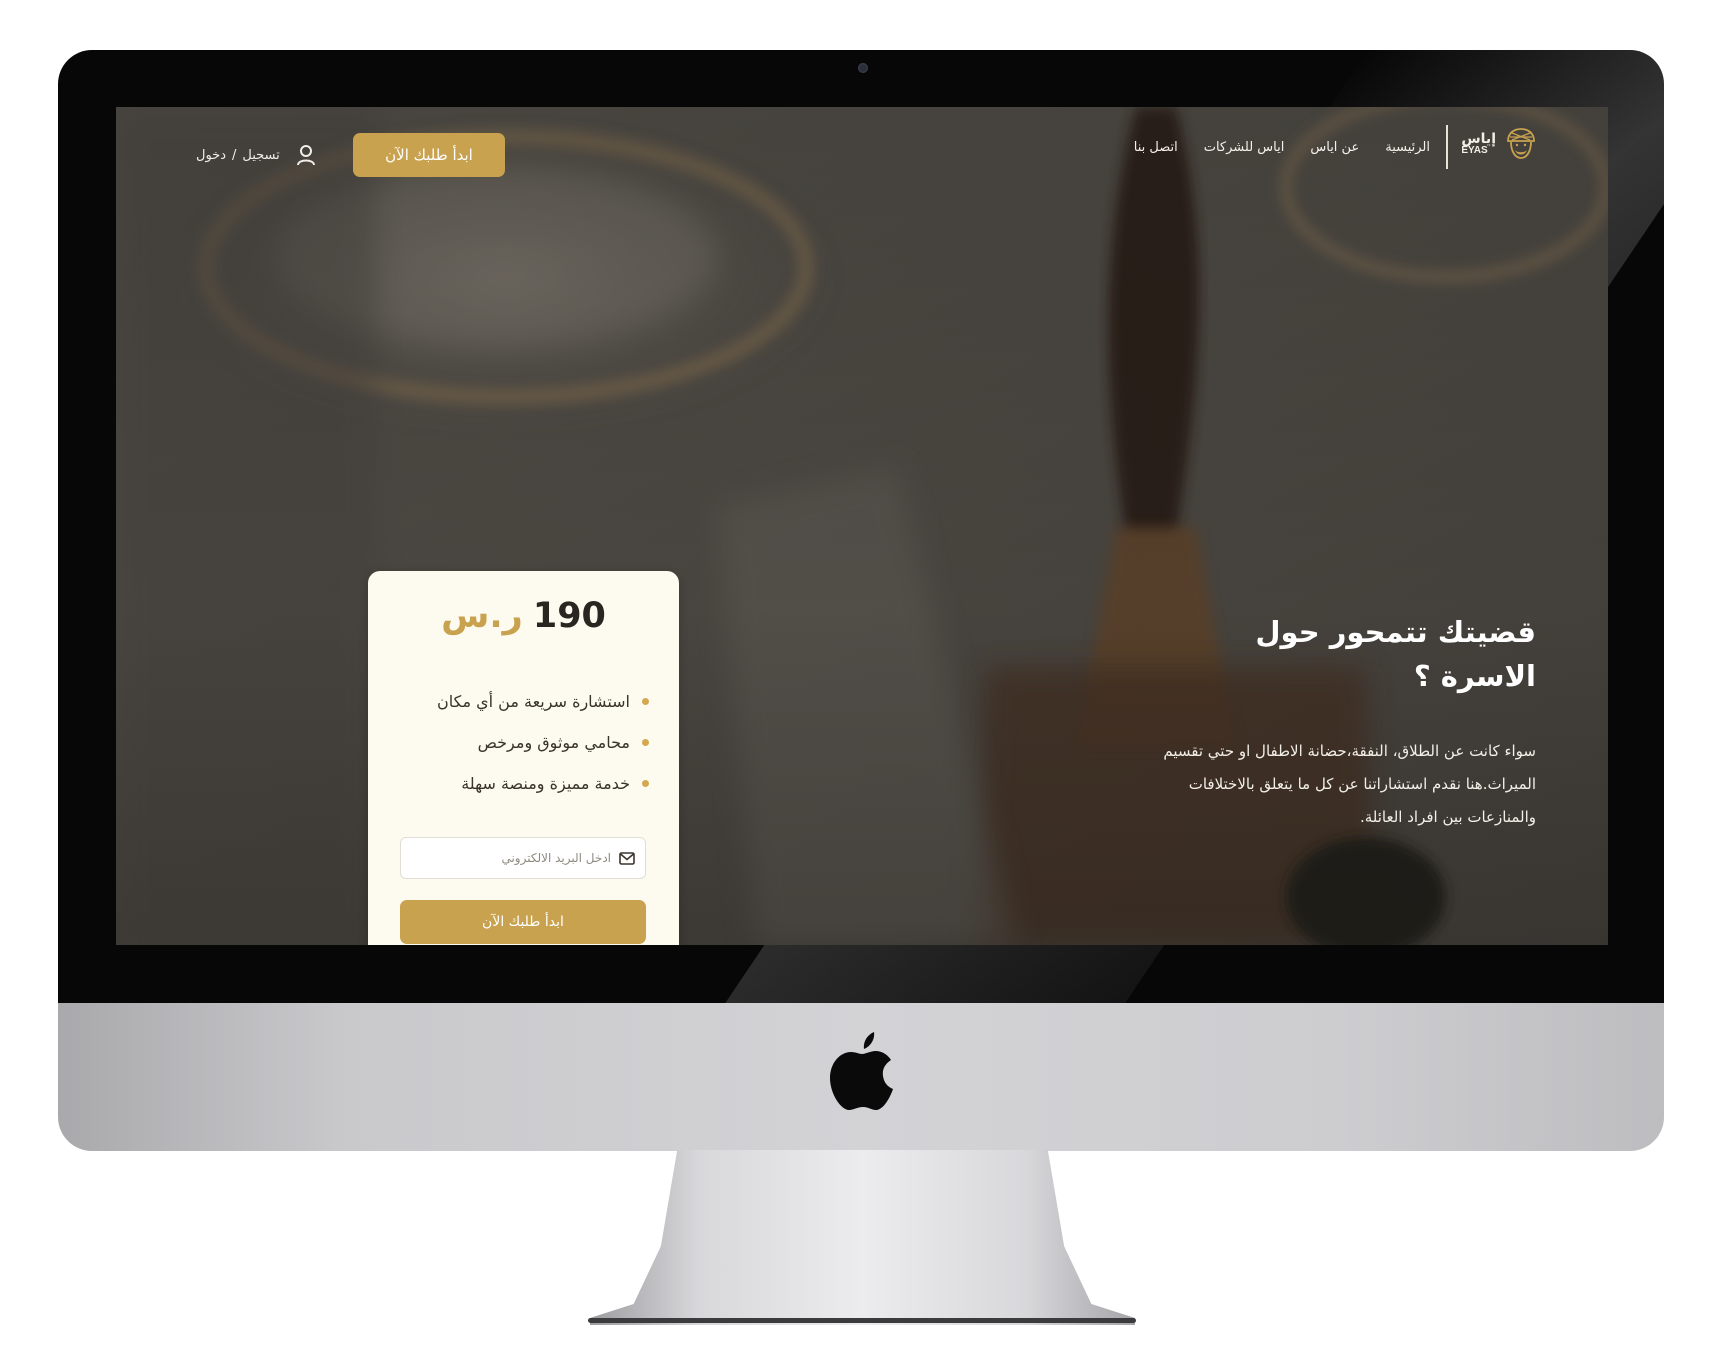 Image resolution: width=1713 pixels, height=1366 pixels. I want to click on nav-item-business: اياس للشركات, so click(1244, 145).